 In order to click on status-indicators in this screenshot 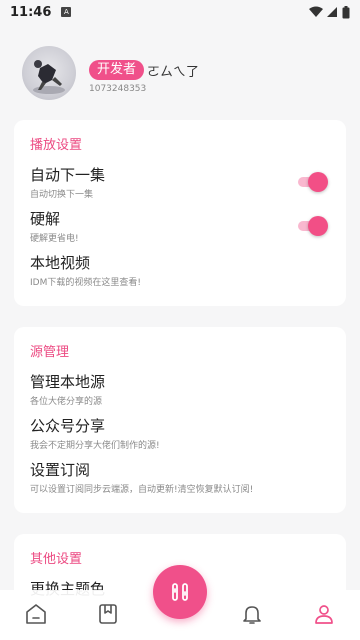, I will do `click(329, 12)`.